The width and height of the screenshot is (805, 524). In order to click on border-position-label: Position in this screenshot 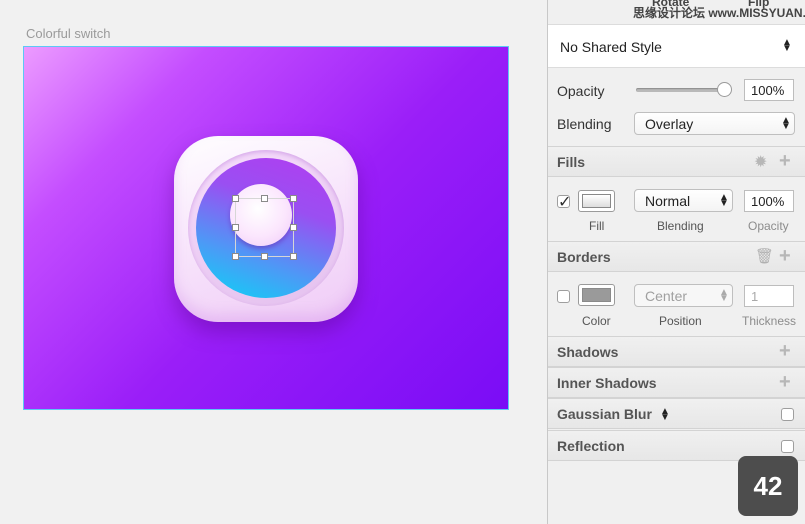, I will do `click(680, 321)`.